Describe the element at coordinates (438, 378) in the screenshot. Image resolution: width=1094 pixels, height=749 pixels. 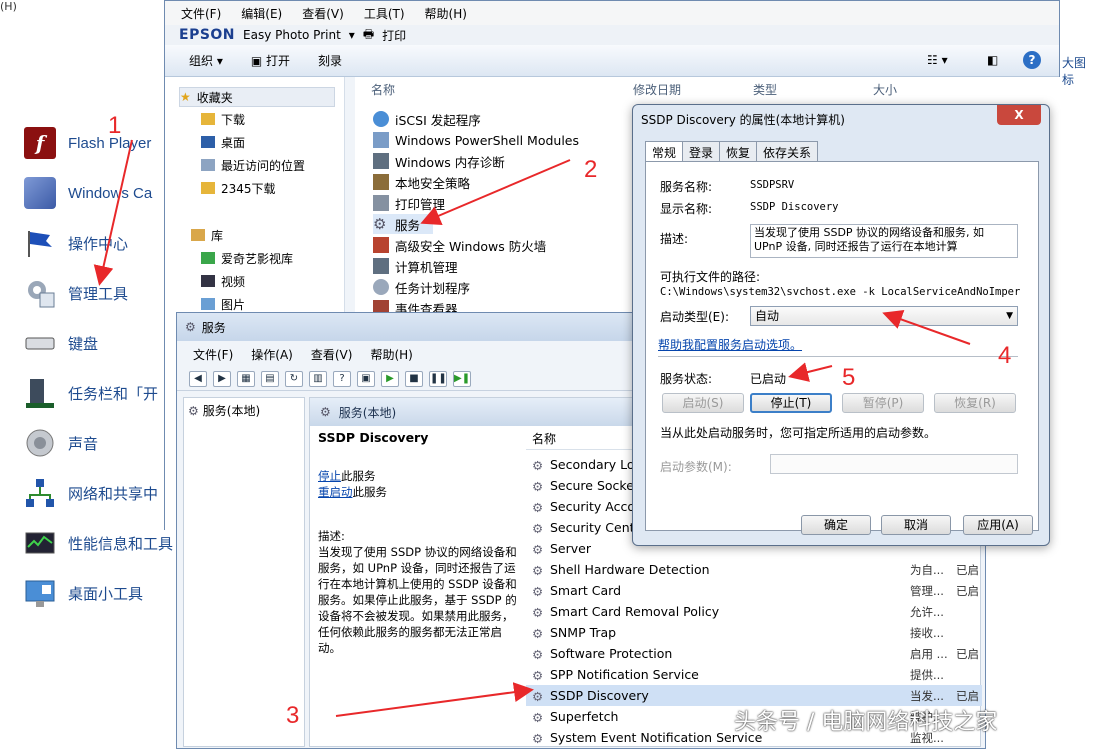
I see `pause-service-icon: ❚❚` at that location.